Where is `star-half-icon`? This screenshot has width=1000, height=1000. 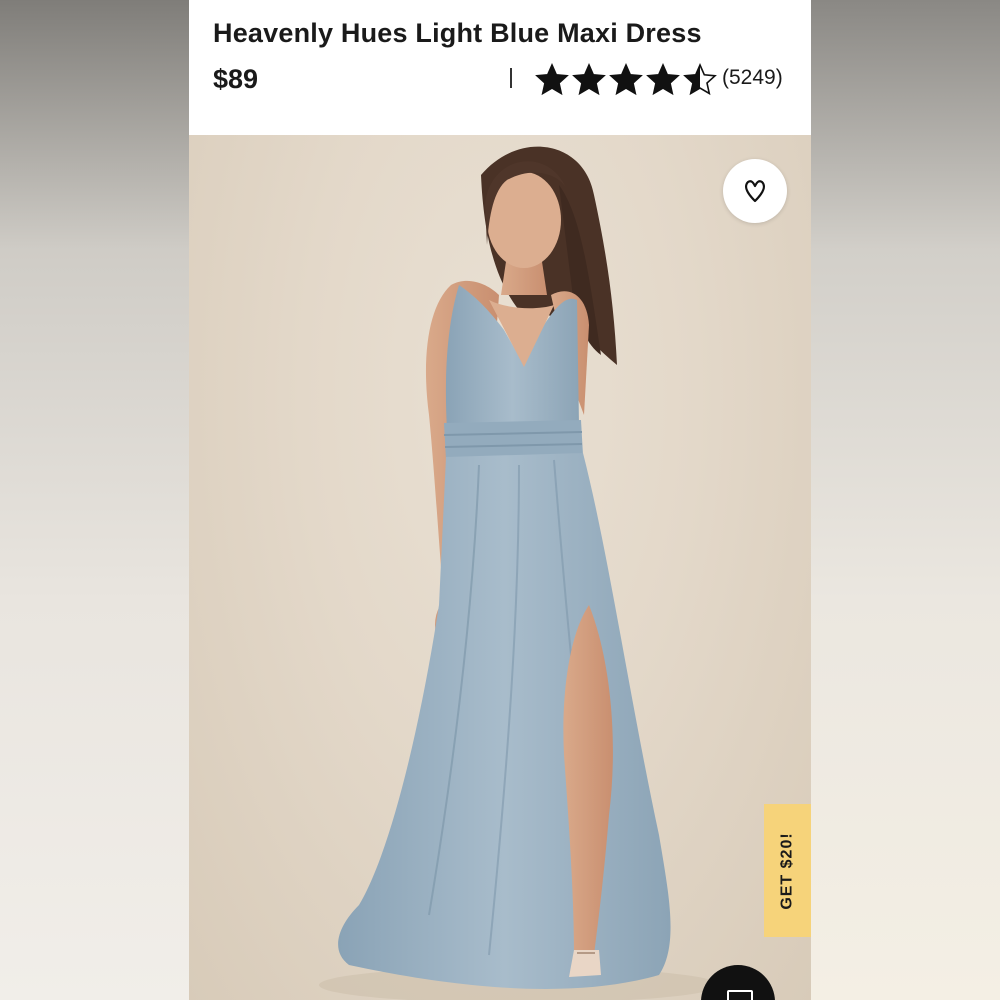
star-half-icon is located at coordinates (700, 79).